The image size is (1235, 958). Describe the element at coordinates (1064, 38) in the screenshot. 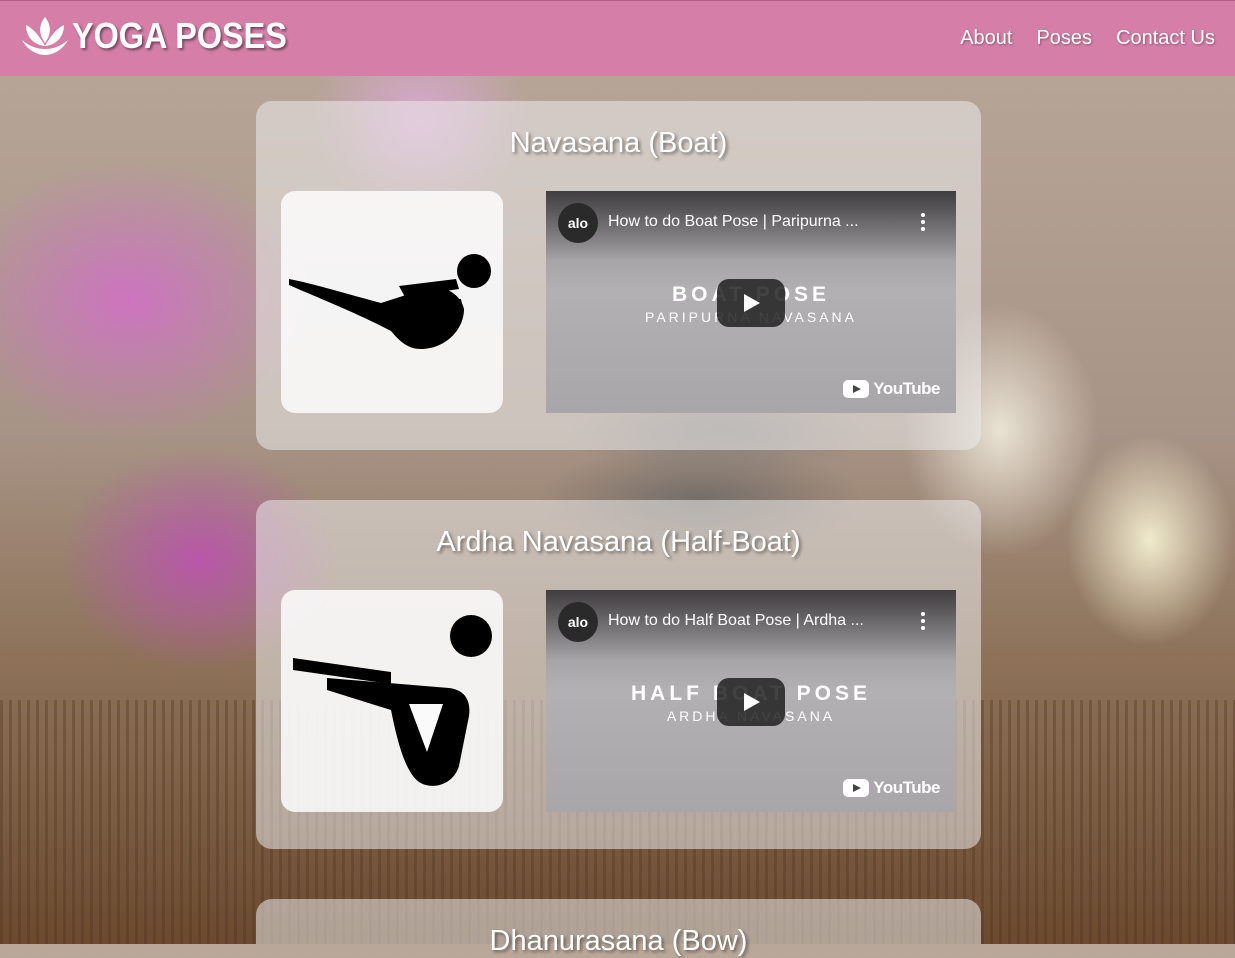

I see `nav-link-poses: Poses` at that location.